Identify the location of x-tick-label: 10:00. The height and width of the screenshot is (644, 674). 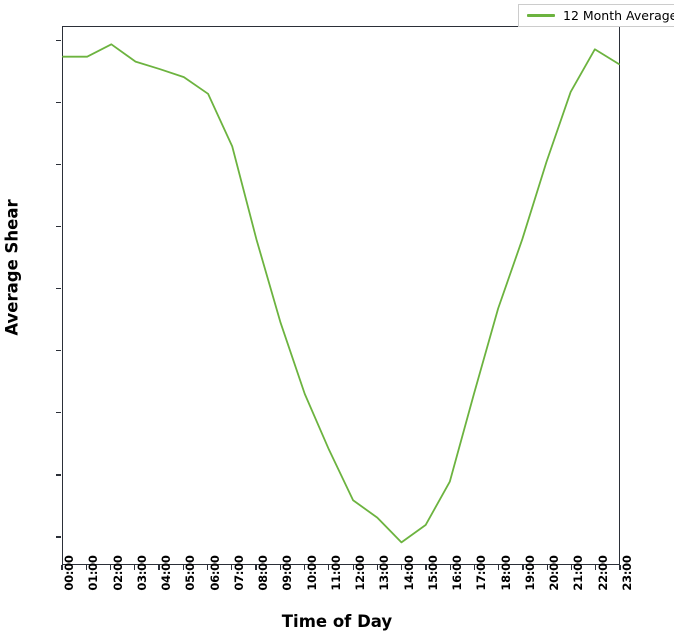
(311, 573).